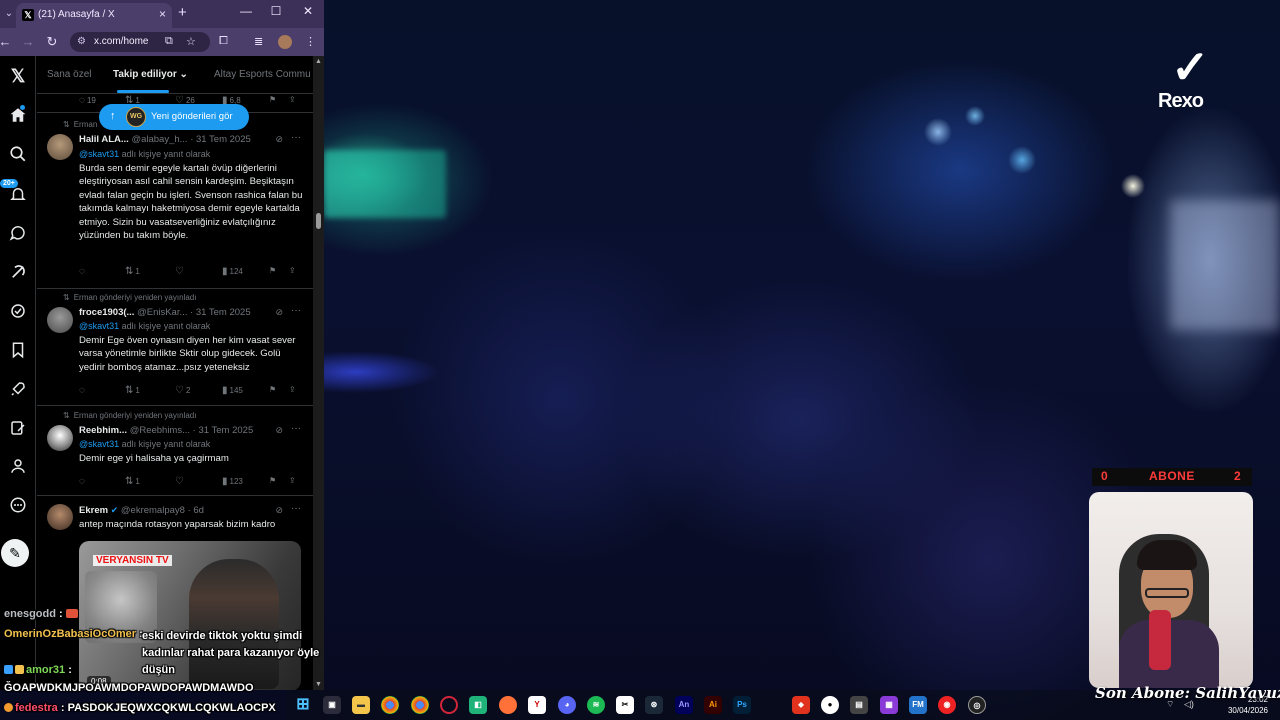 This screenshot has width=1280, height=720. Describe the element at coordinates (18, 272) in the screenshot. I see `grok-icon` at that location.